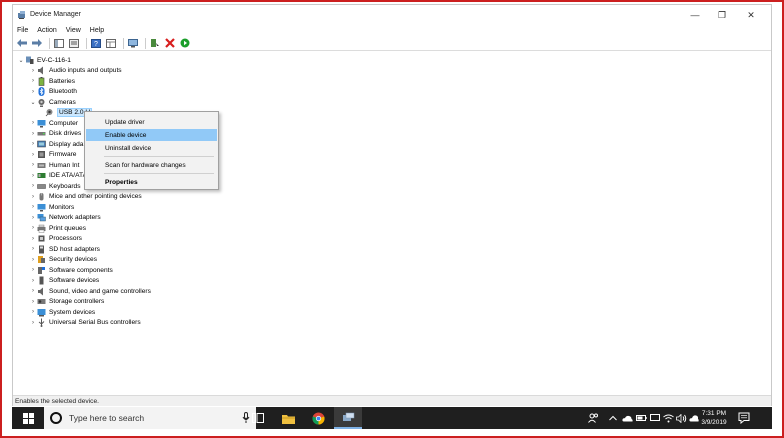 The image size is (784, 438). Describe the element at coordinates (22, 43) in the screenshot. I see `back-arrow-icon` at that location.